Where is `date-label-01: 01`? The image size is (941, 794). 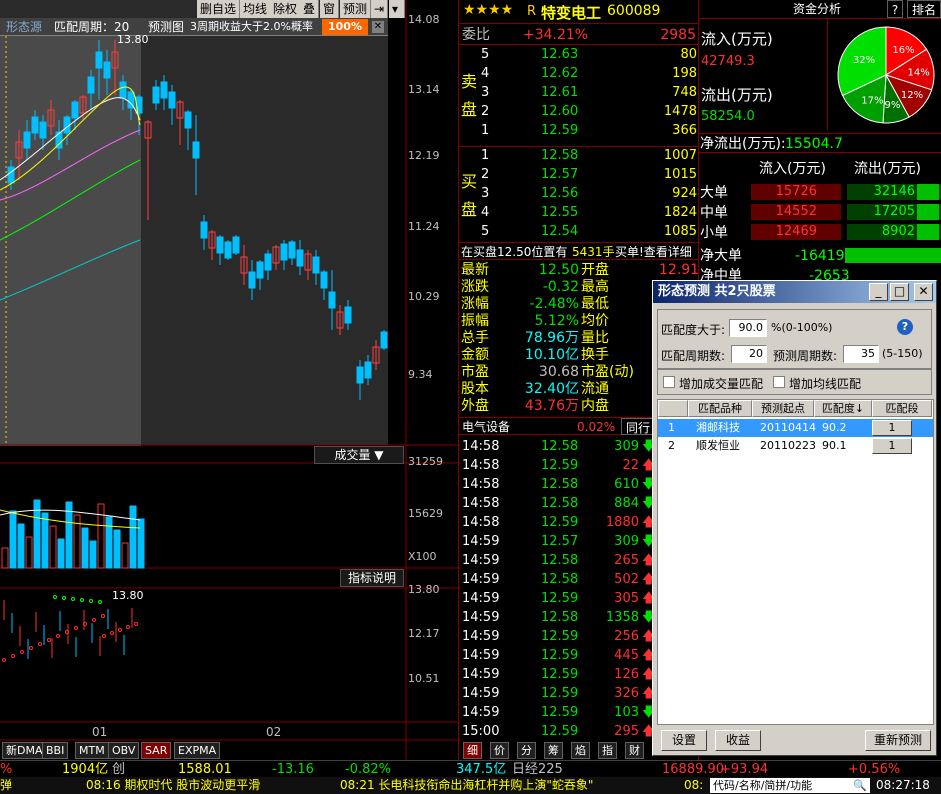 date-label-01: 01 is located at coordinates (100, 732).